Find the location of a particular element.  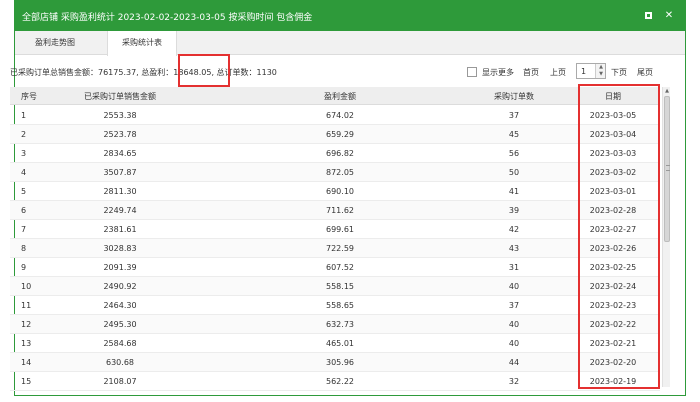

table-row: 11 2464.30 558.65 37 2023-02-23 is located at coordinates (335, 305).